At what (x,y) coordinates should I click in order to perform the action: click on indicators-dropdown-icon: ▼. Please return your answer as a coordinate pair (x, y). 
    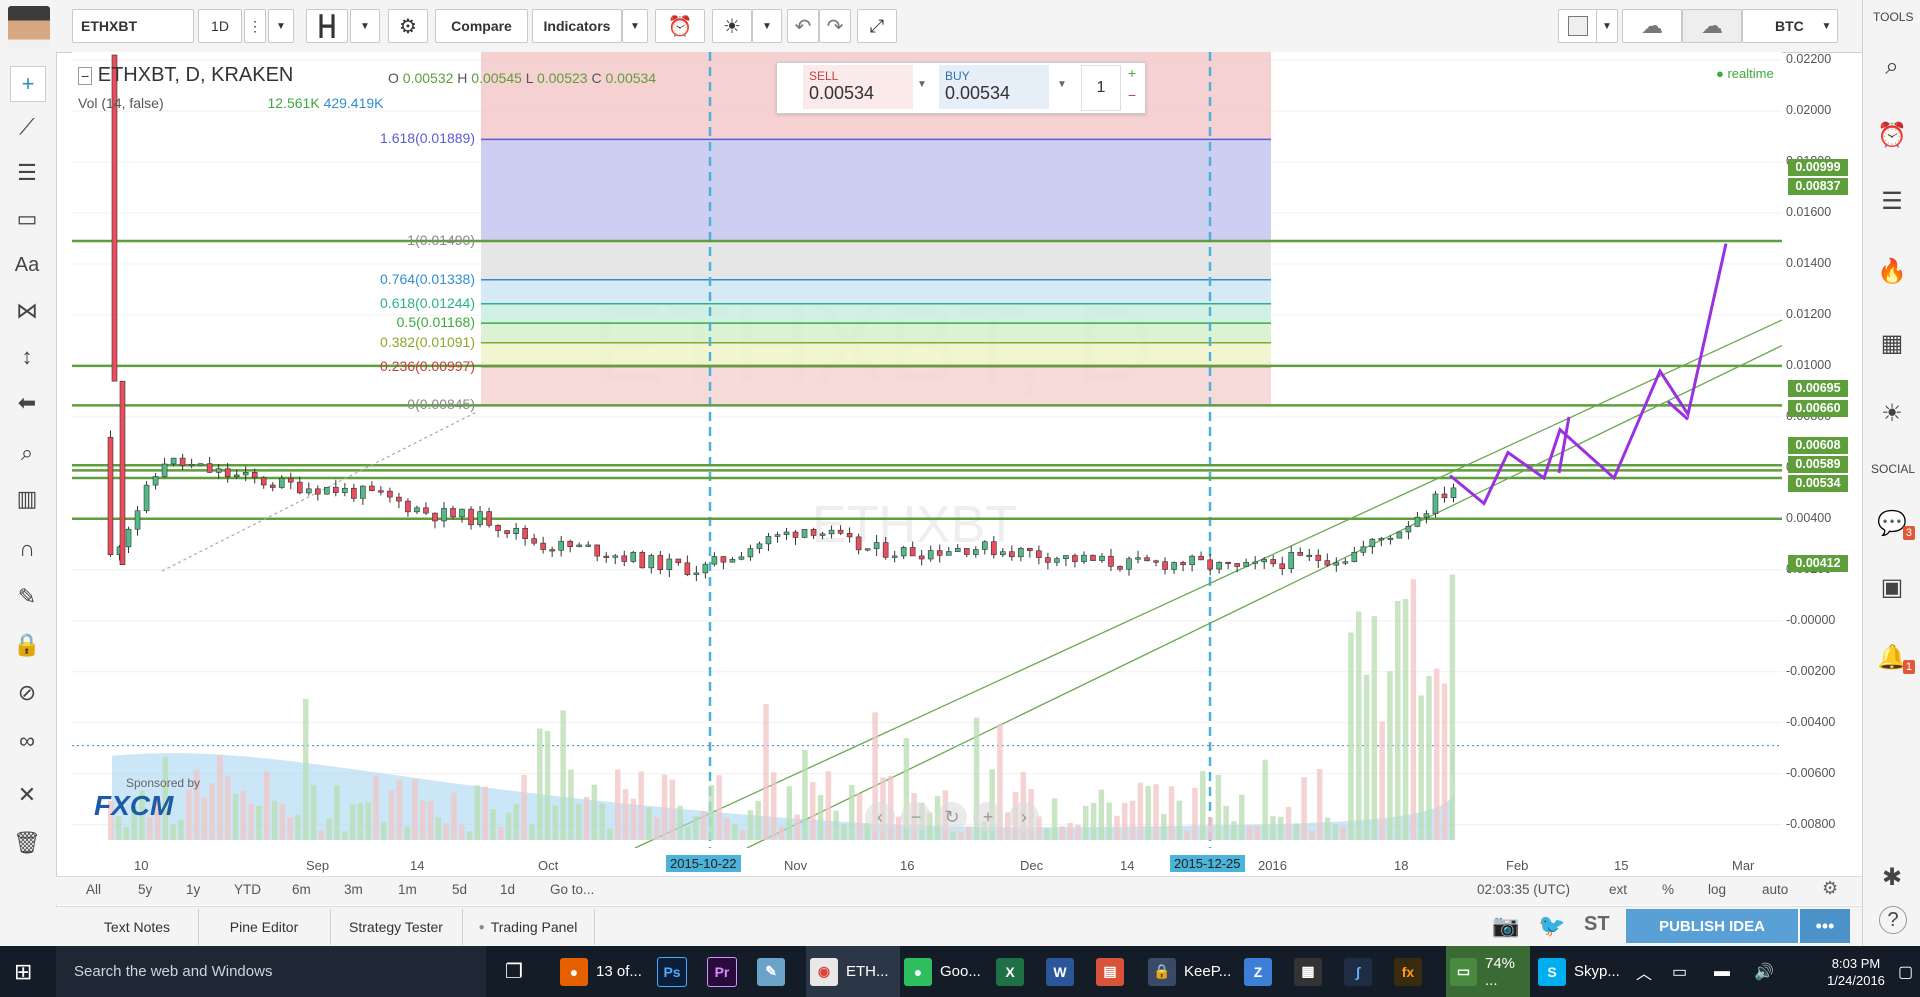
    Looking at the image, I should click on (635, 26).